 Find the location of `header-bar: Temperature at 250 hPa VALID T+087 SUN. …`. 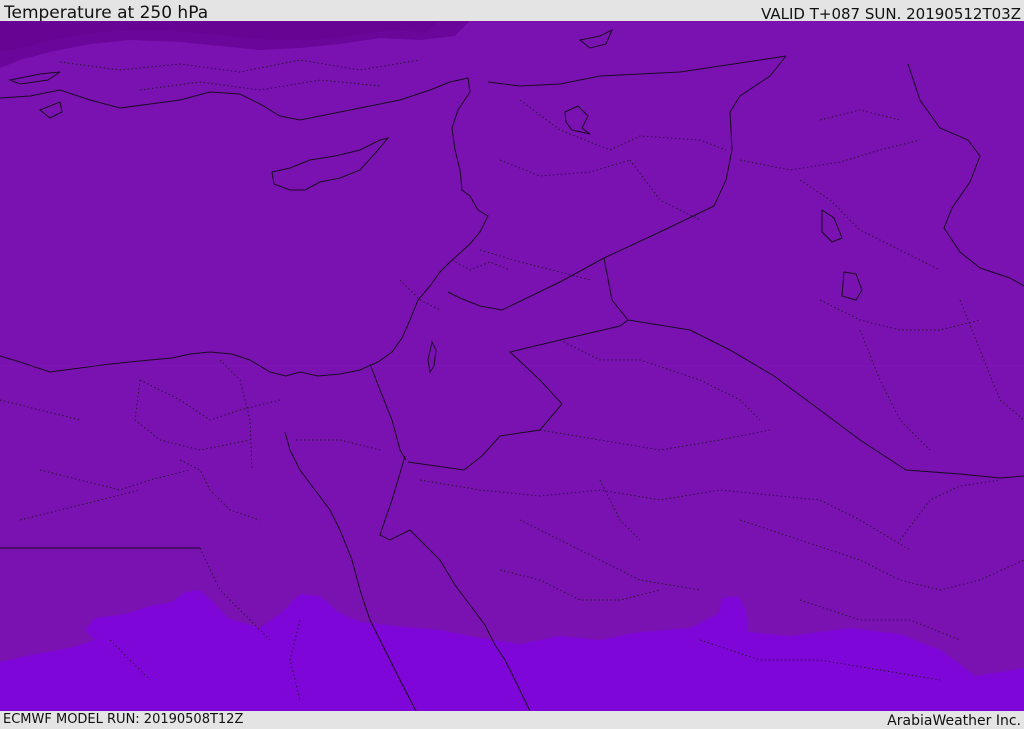

header-bar: Temperature at 250 hPa VALID T+087 SUN. … is located at coordinates (512, 11).